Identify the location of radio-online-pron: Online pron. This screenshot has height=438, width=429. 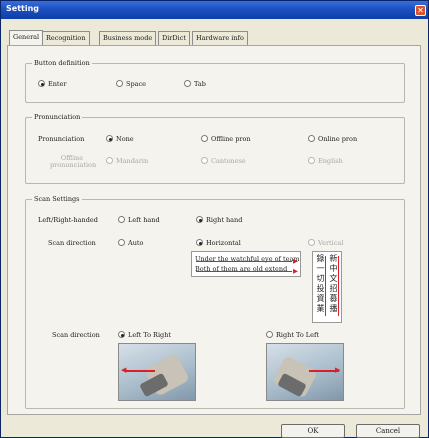
(332, 139).